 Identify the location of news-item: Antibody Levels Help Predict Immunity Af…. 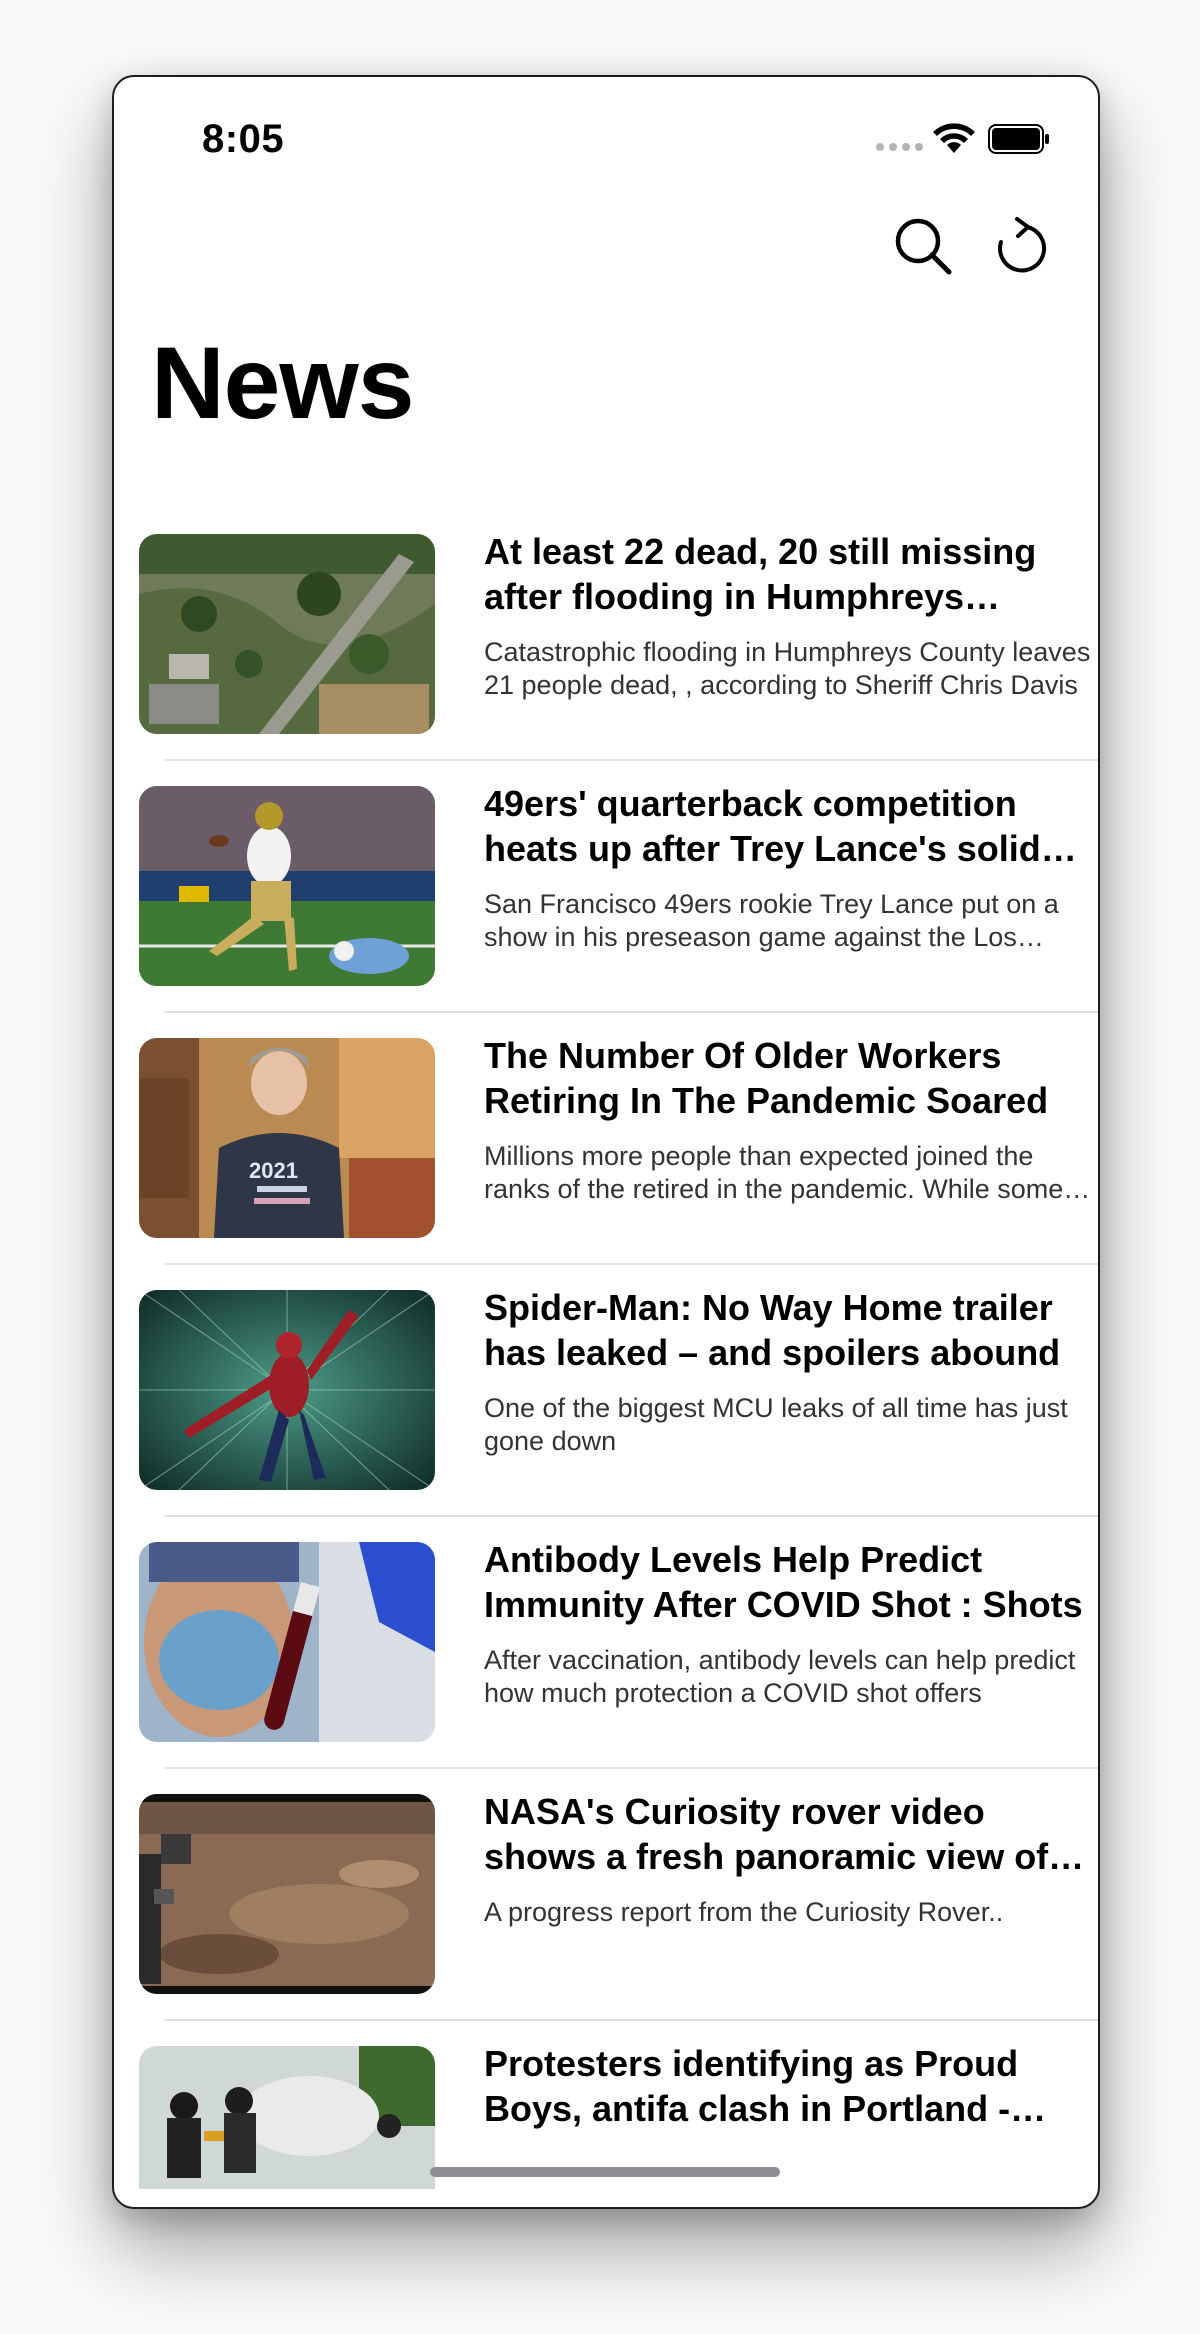
(606, 1643).